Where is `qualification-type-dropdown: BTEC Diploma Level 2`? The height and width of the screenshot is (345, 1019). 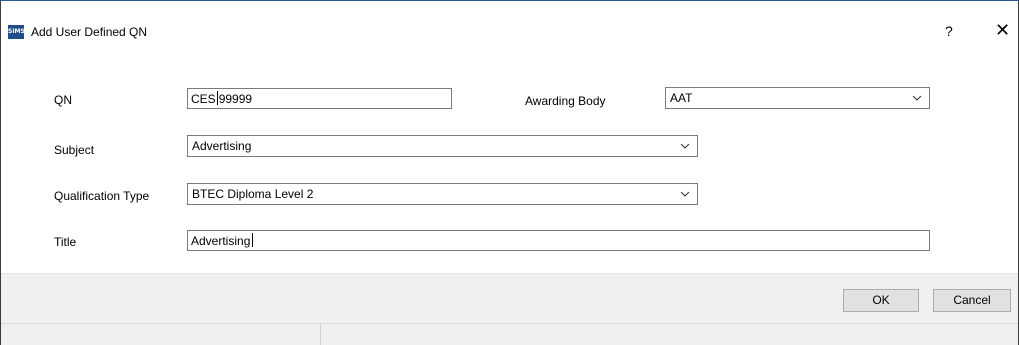 qualification-type-dropdown: BTEC Diploma Level 2 is located at coordinates (442, 194).